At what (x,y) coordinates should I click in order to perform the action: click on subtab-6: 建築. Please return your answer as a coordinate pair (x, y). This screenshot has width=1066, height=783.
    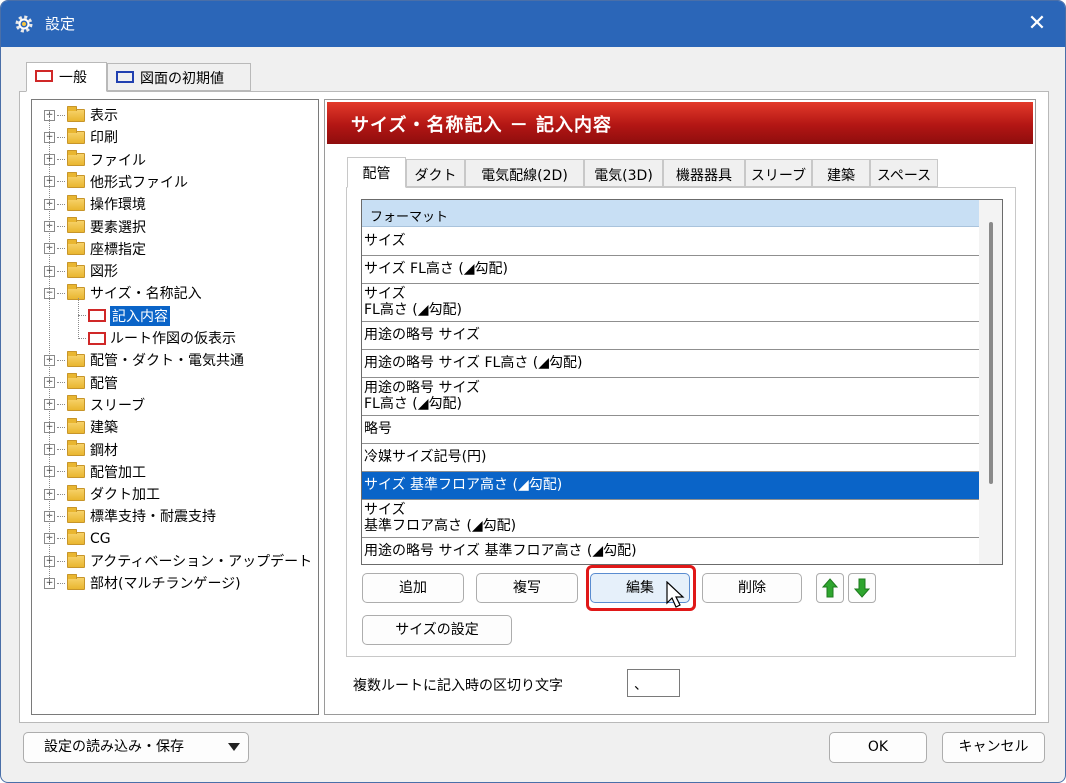
    Looking at the image, I should click on (841, 173).